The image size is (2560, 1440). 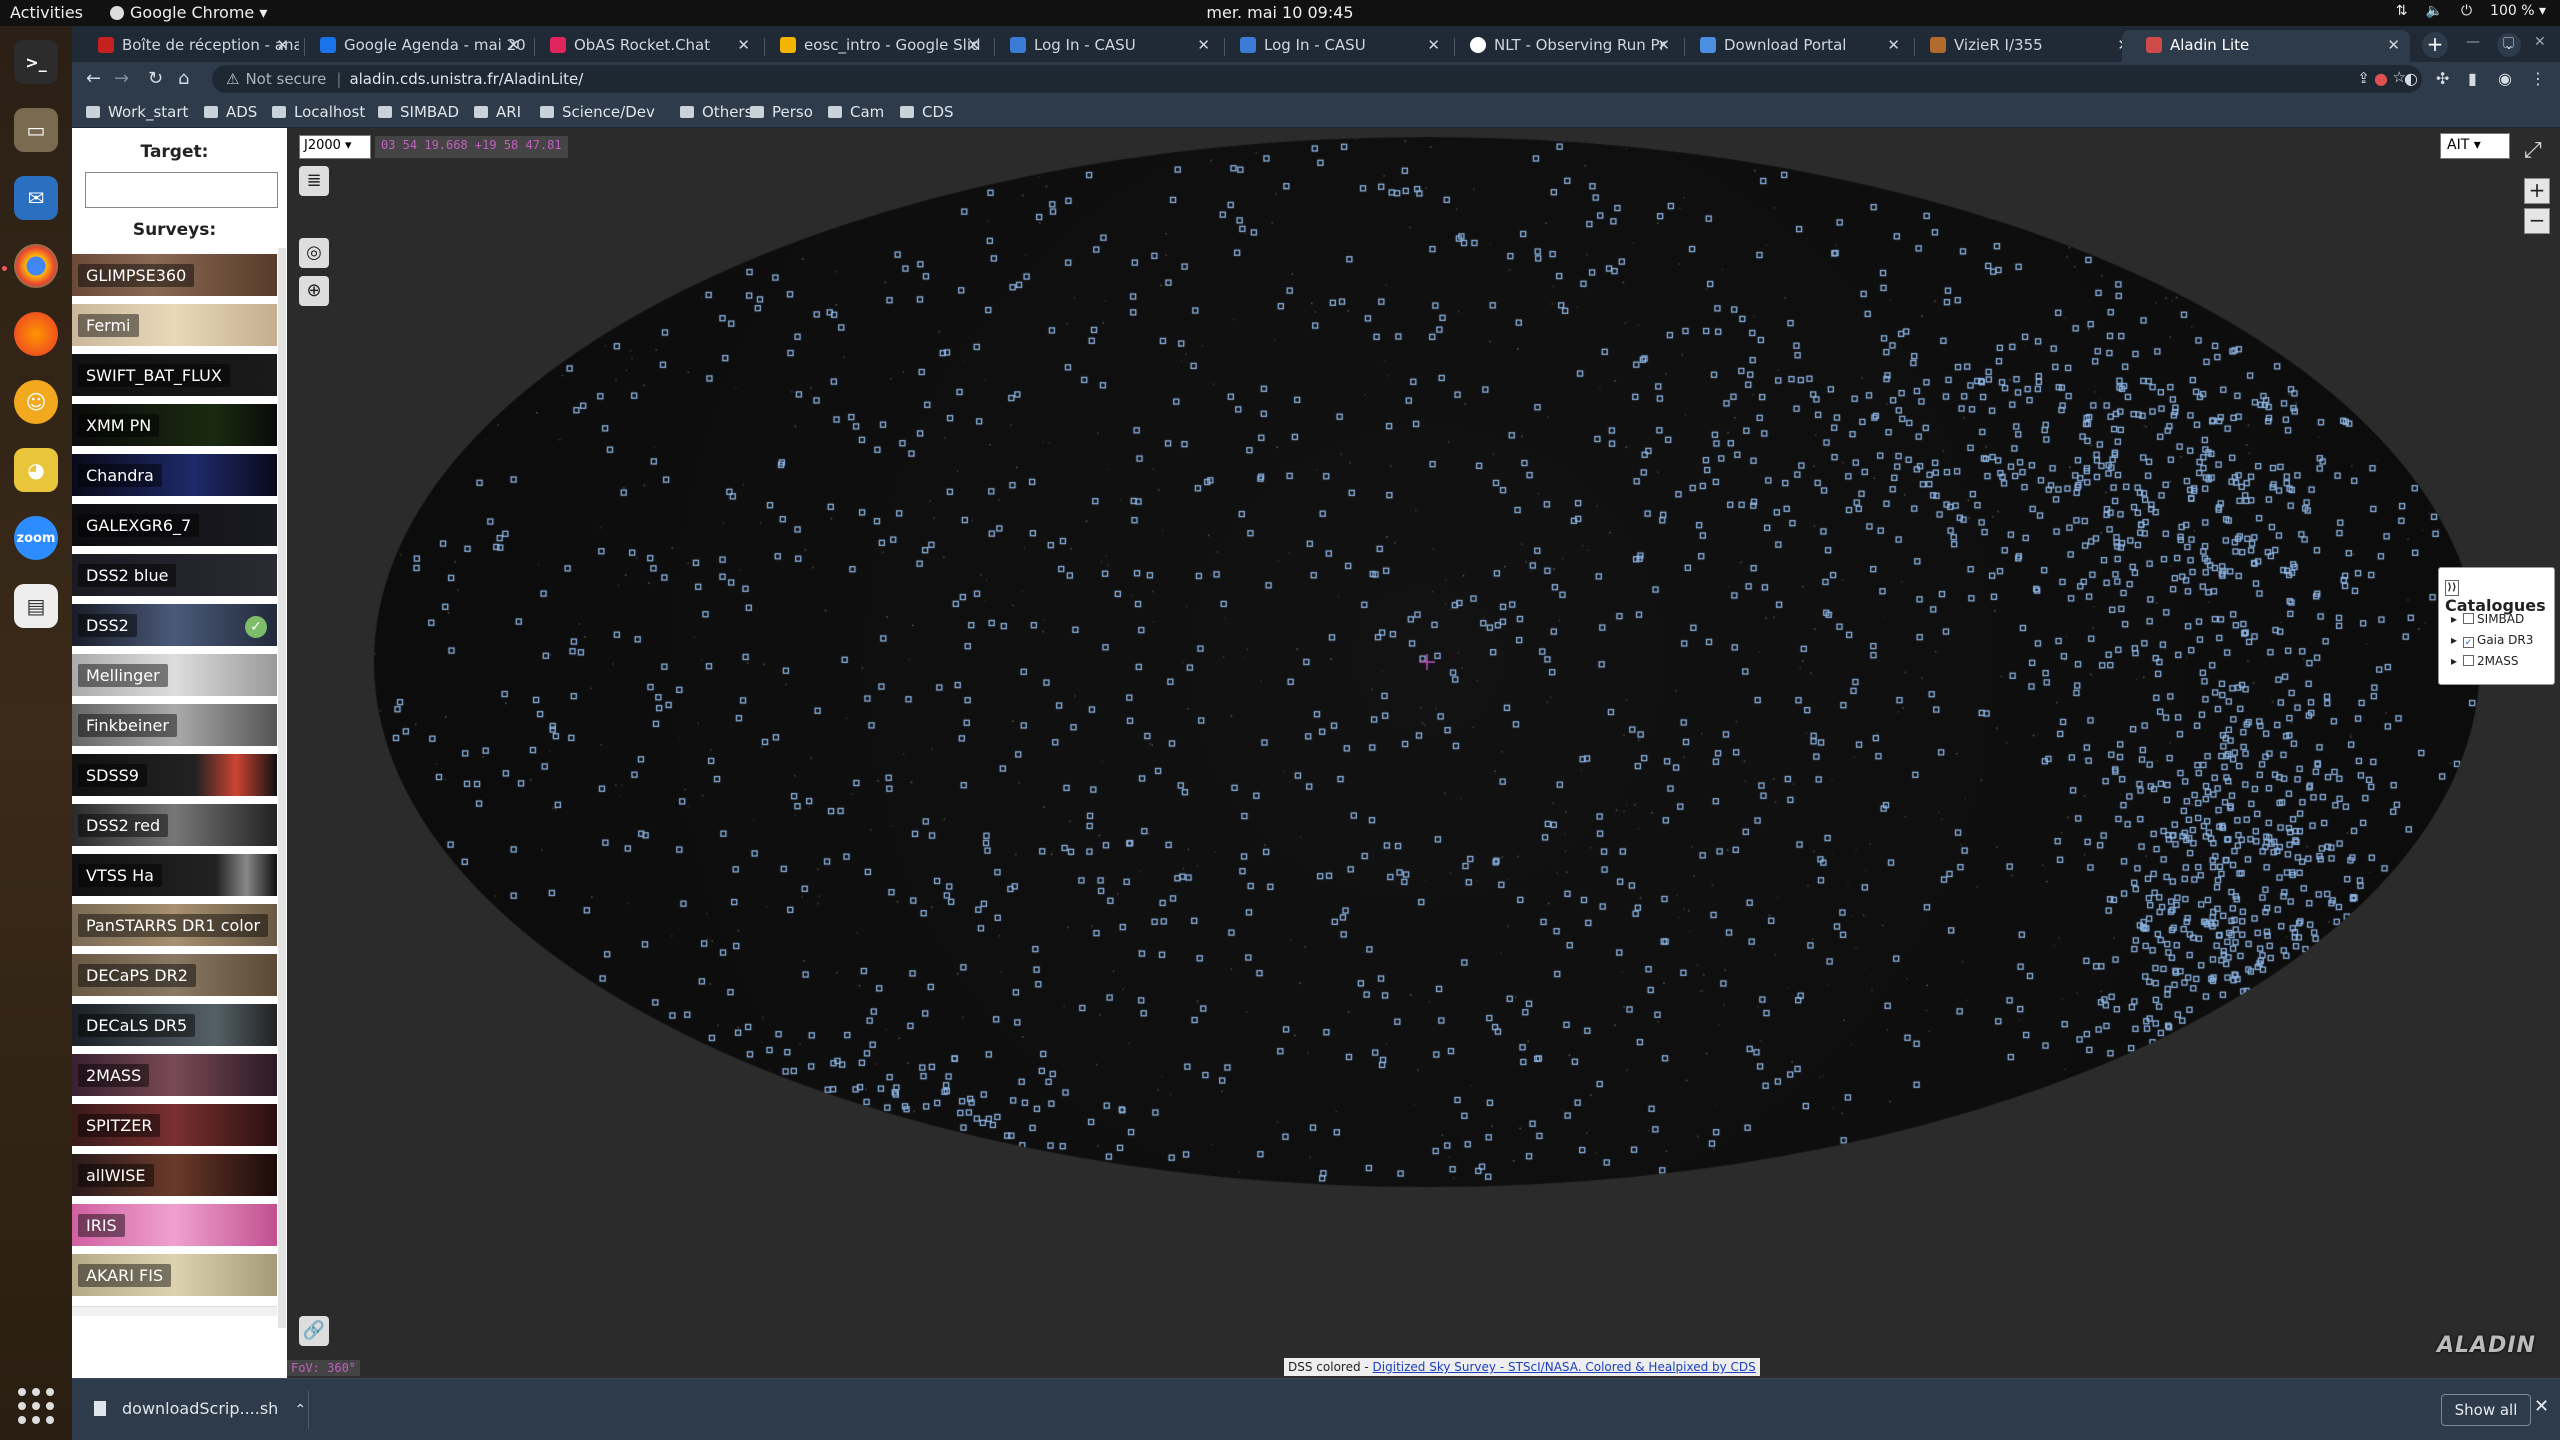 I want to click on show-applications-icon, so click(x=36, y=1406).